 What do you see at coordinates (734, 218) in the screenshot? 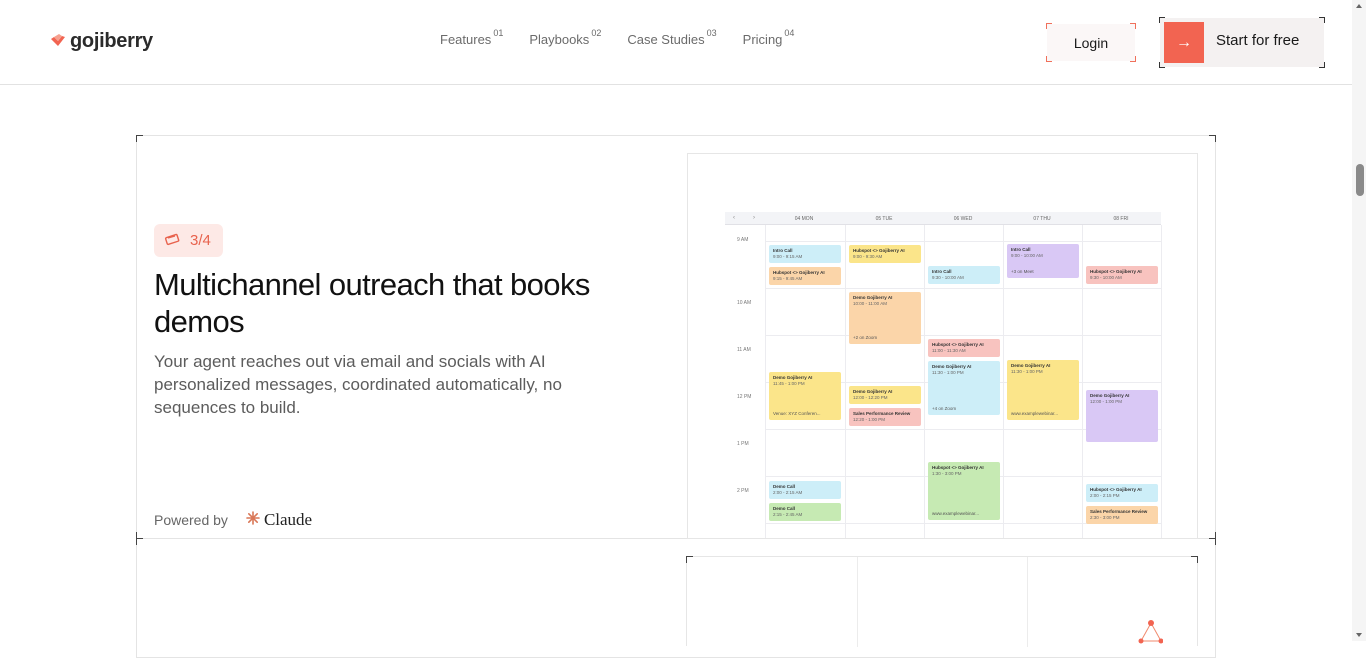
I see `prev-week-icon: ‹` at bounding box center [734, 218].